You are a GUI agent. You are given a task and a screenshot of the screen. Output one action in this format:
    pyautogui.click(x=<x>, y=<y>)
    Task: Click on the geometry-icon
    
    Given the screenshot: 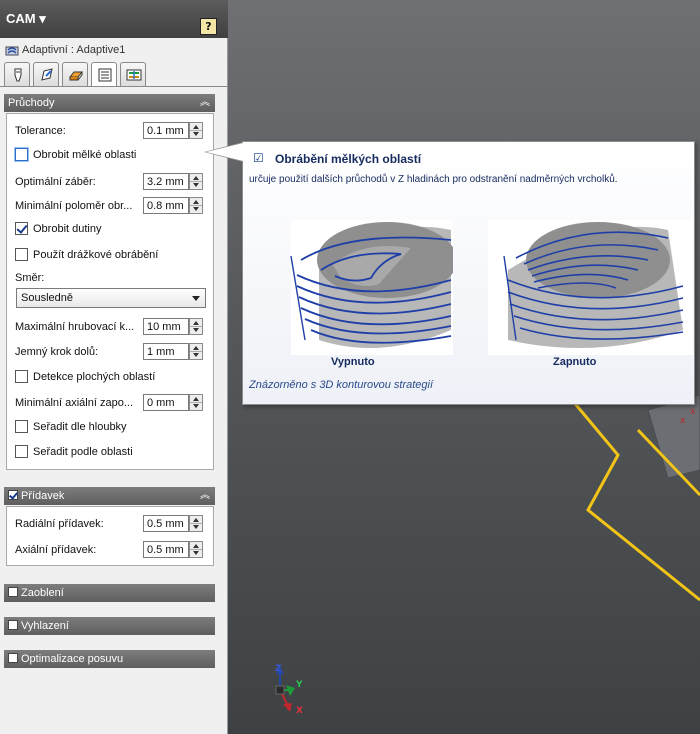 What is the action you would take?
    pyautogui.click(x=47, y=74)
    